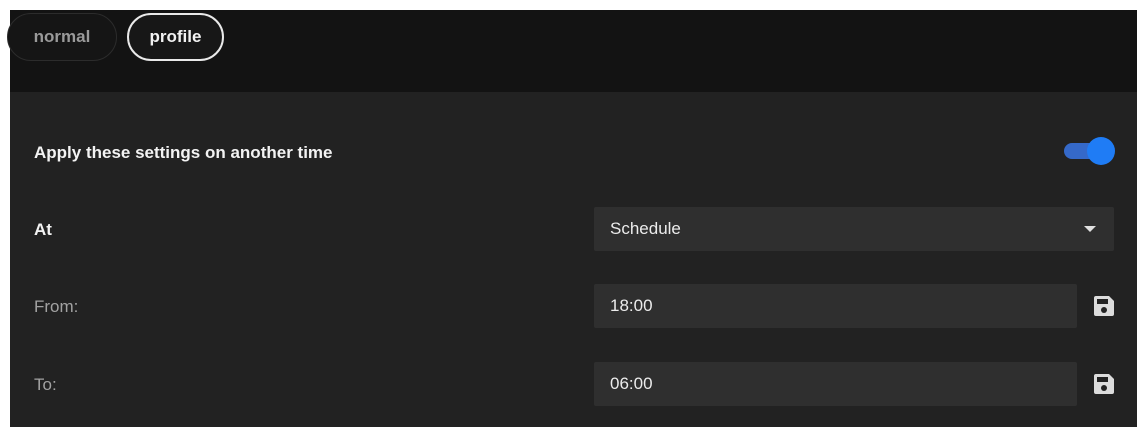 The width and height of the screenshot is (1137, 427). Describe the element at coordinates (1090, 229) in the screenshot. I see `caret-down-icon` at that location.